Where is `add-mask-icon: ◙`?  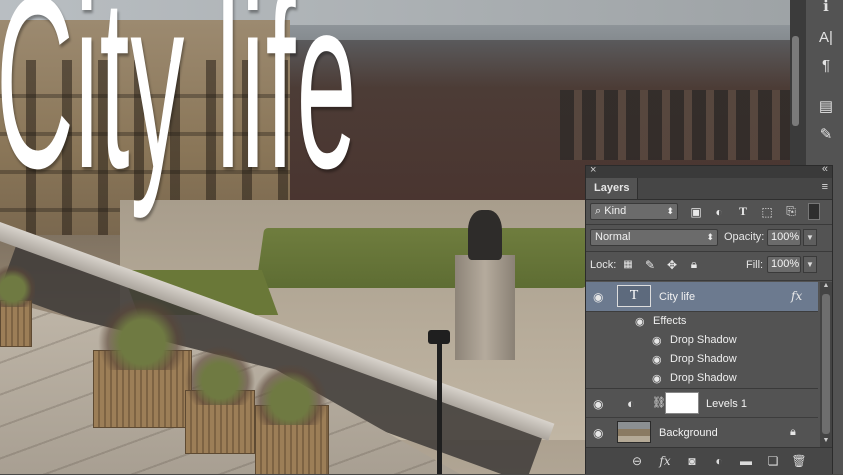
add-mask-icon: ◙ is located at coordinates (692, 461).